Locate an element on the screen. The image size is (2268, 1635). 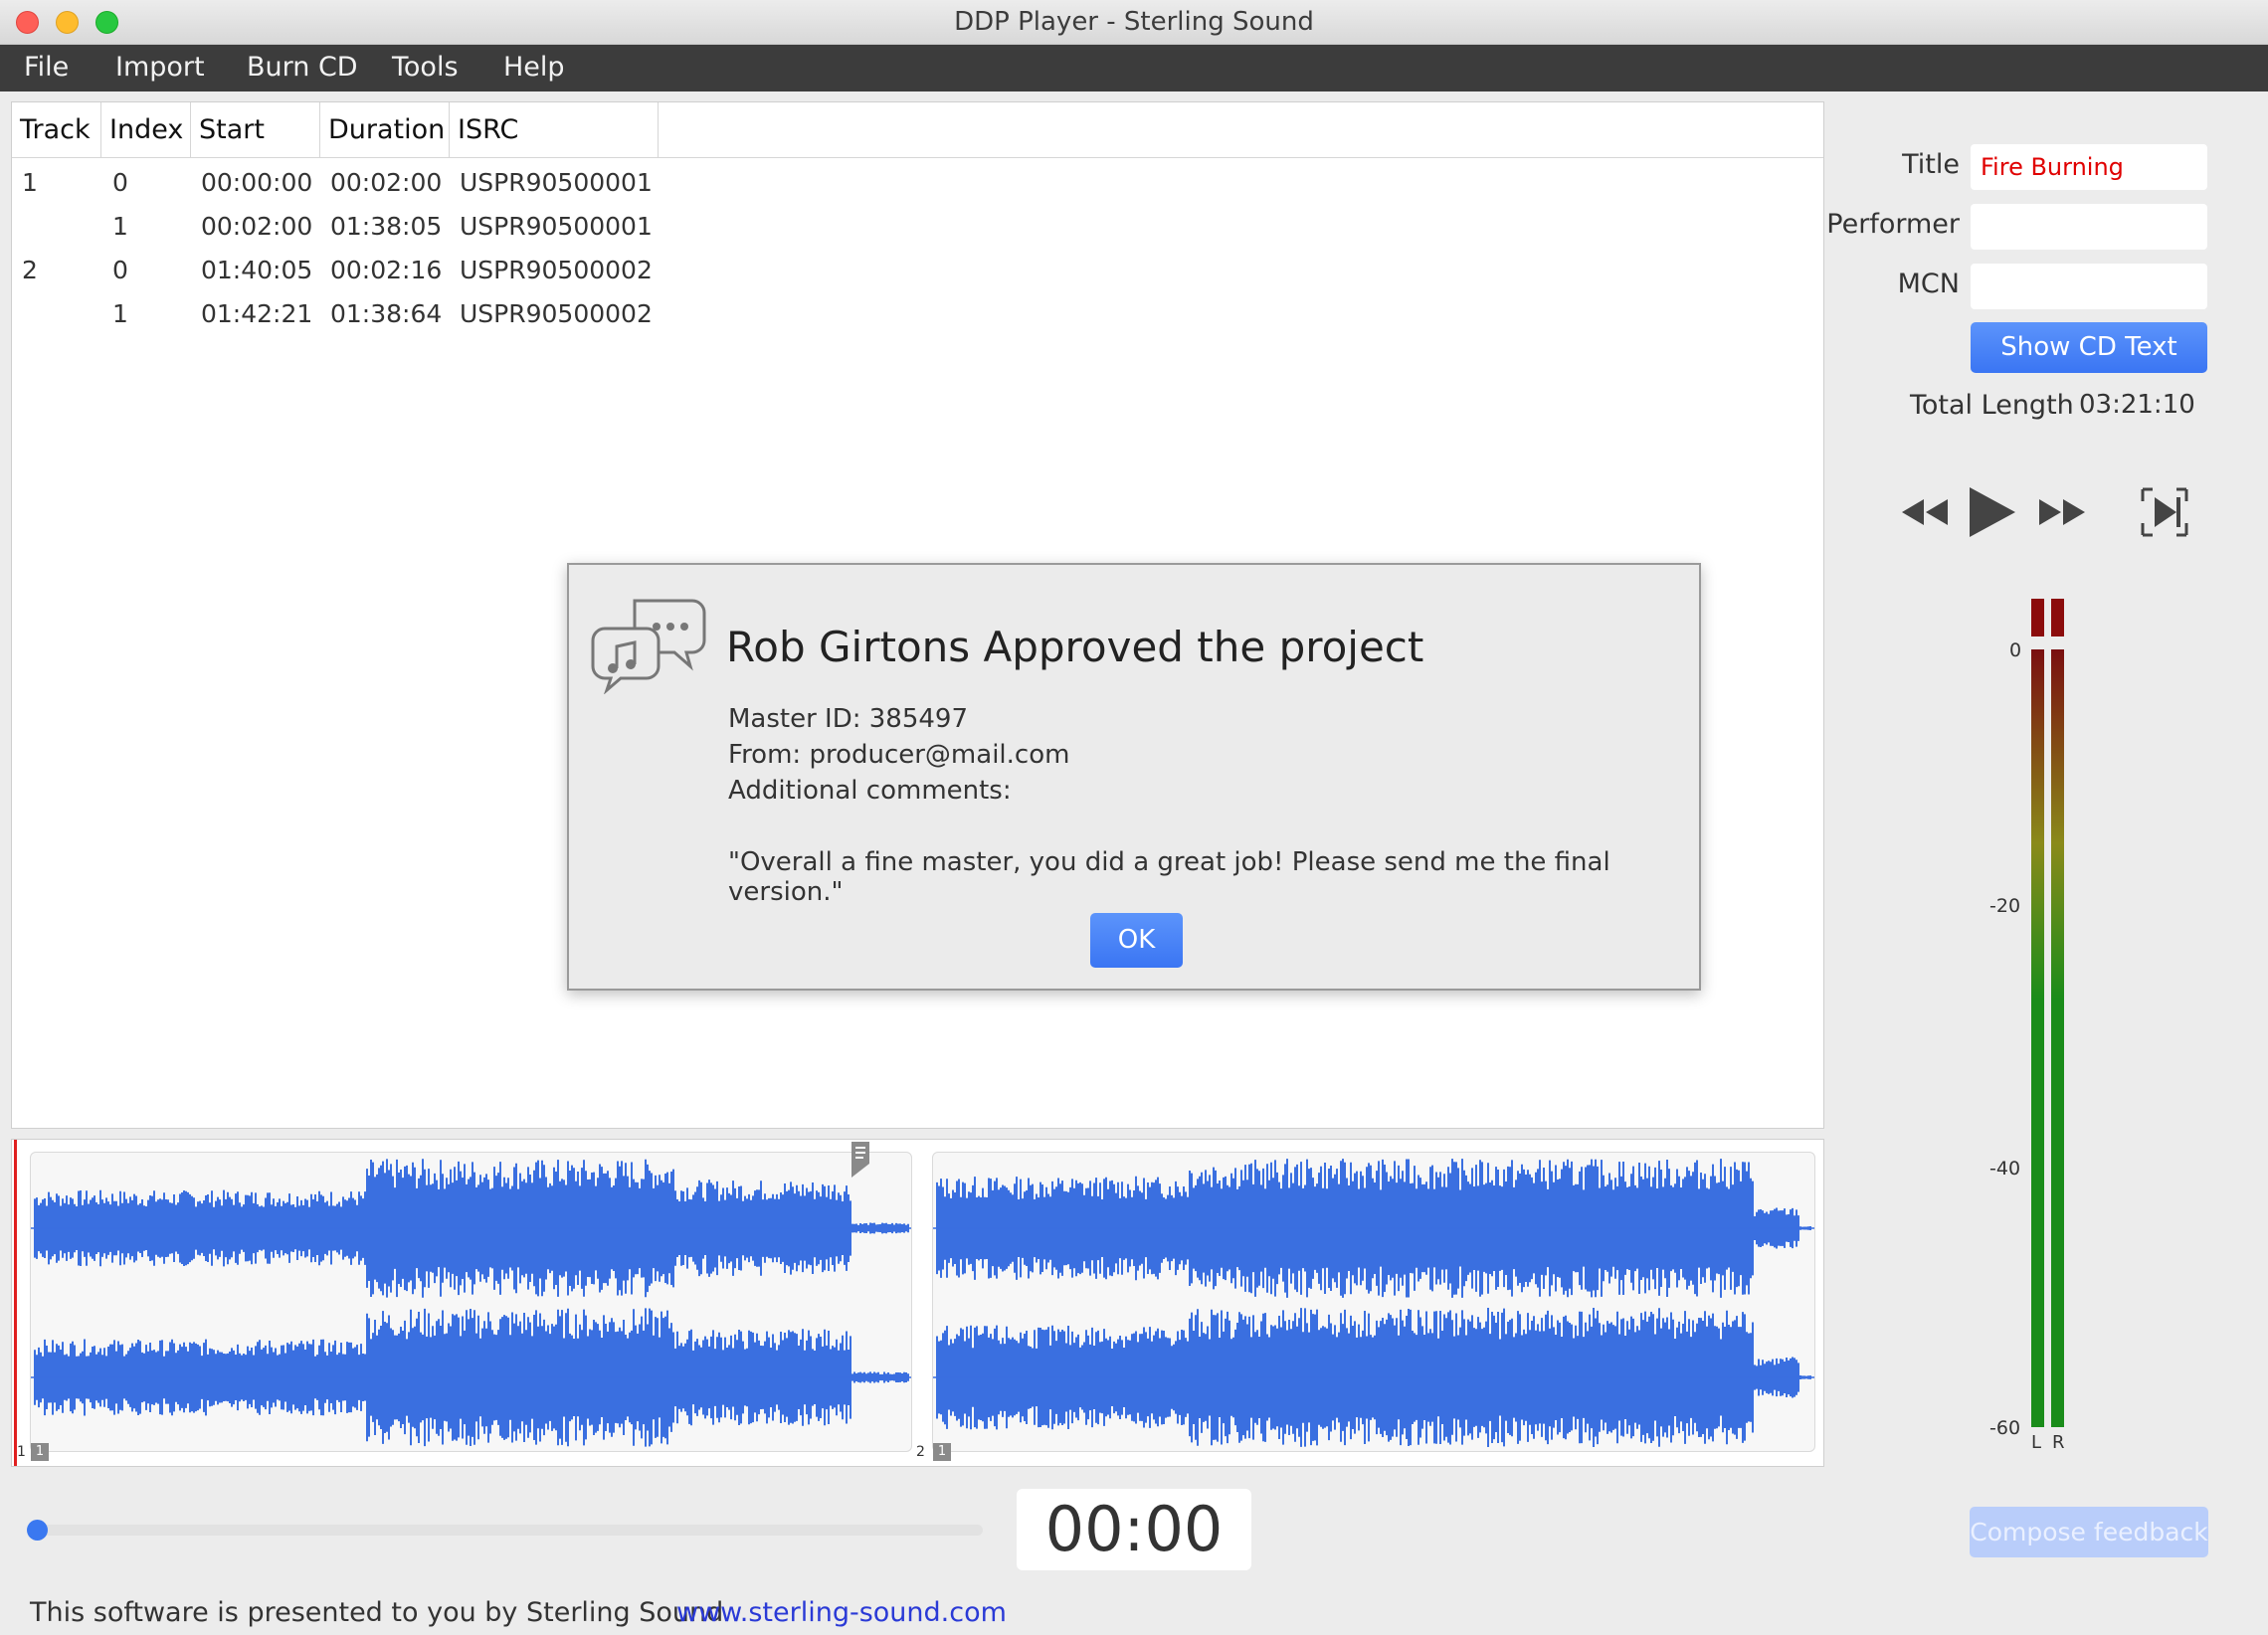
title-field is located at coordinates (2089, 167).